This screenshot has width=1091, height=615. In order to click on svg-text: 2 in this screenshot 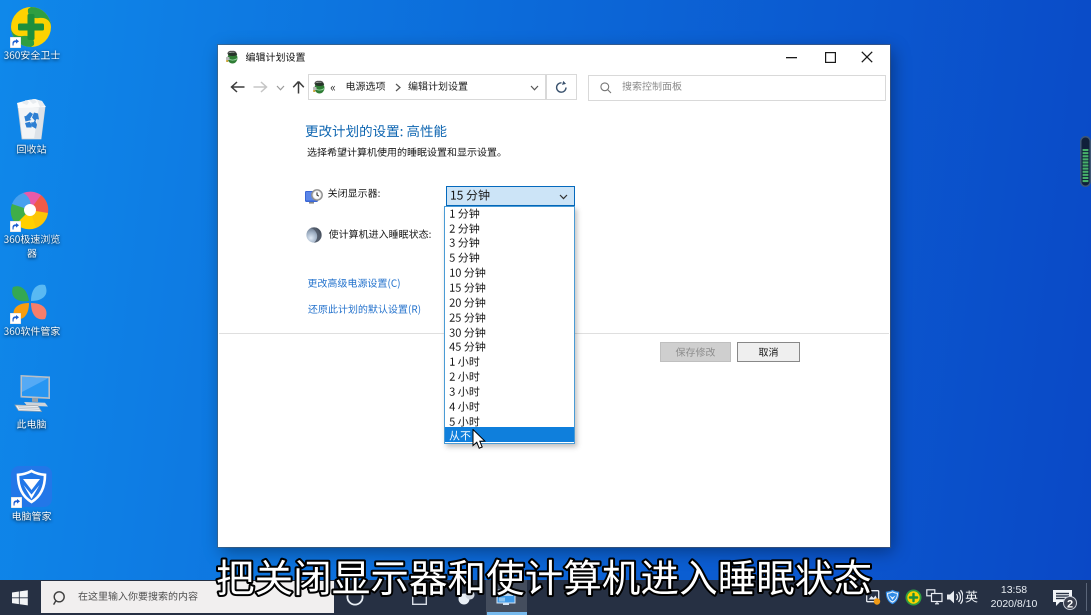, I will do `click(1070, 604)`.